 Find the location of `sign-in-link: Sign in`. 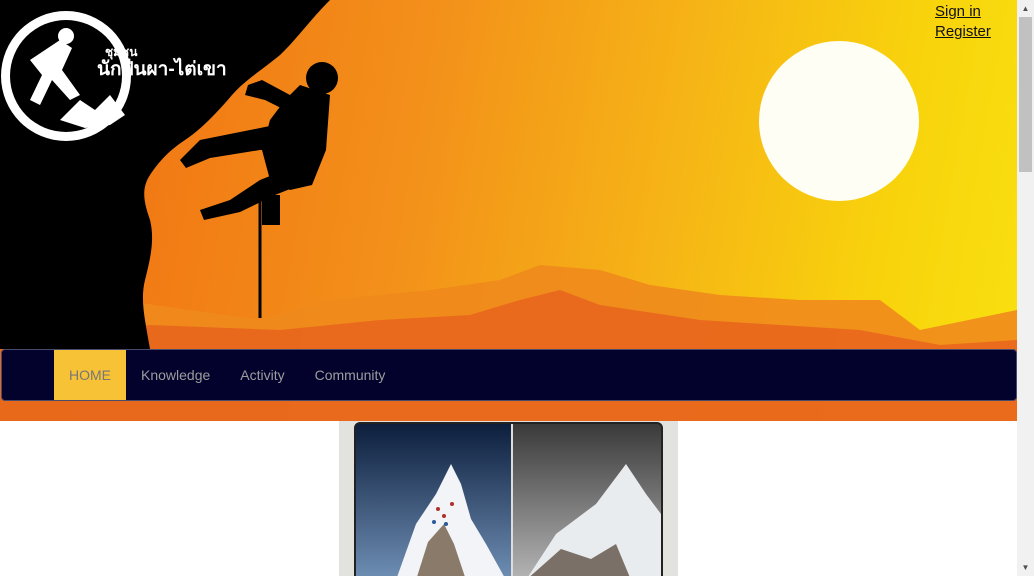

sign-in-link: Sign in is located at coordinates (963, 12).